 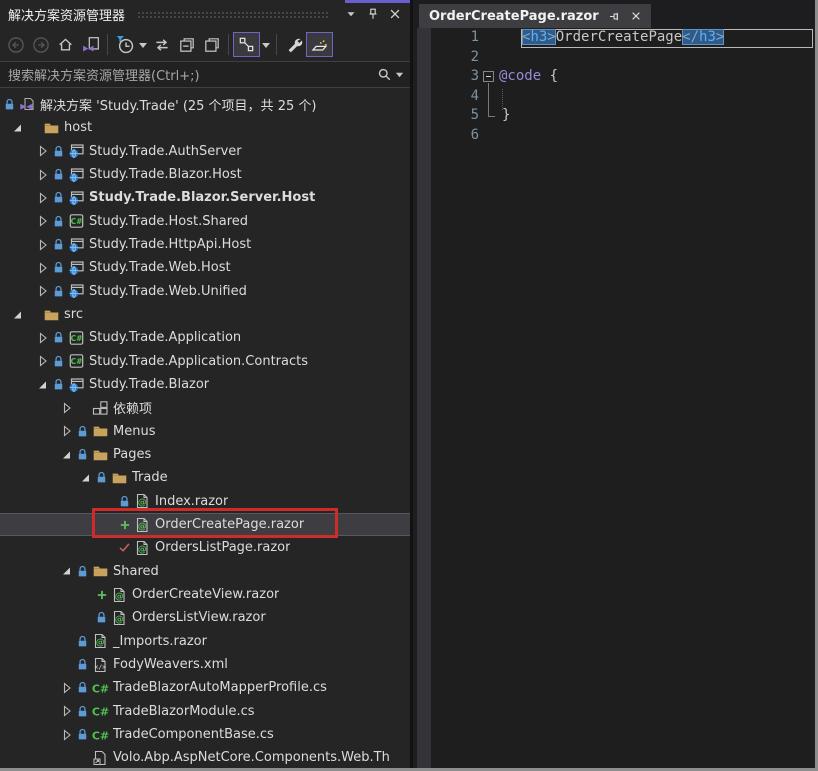 What do you see at coordinates (211, 45) in the screenshot?
I see `show-all-files-icon` at bounding box center [211, 45].